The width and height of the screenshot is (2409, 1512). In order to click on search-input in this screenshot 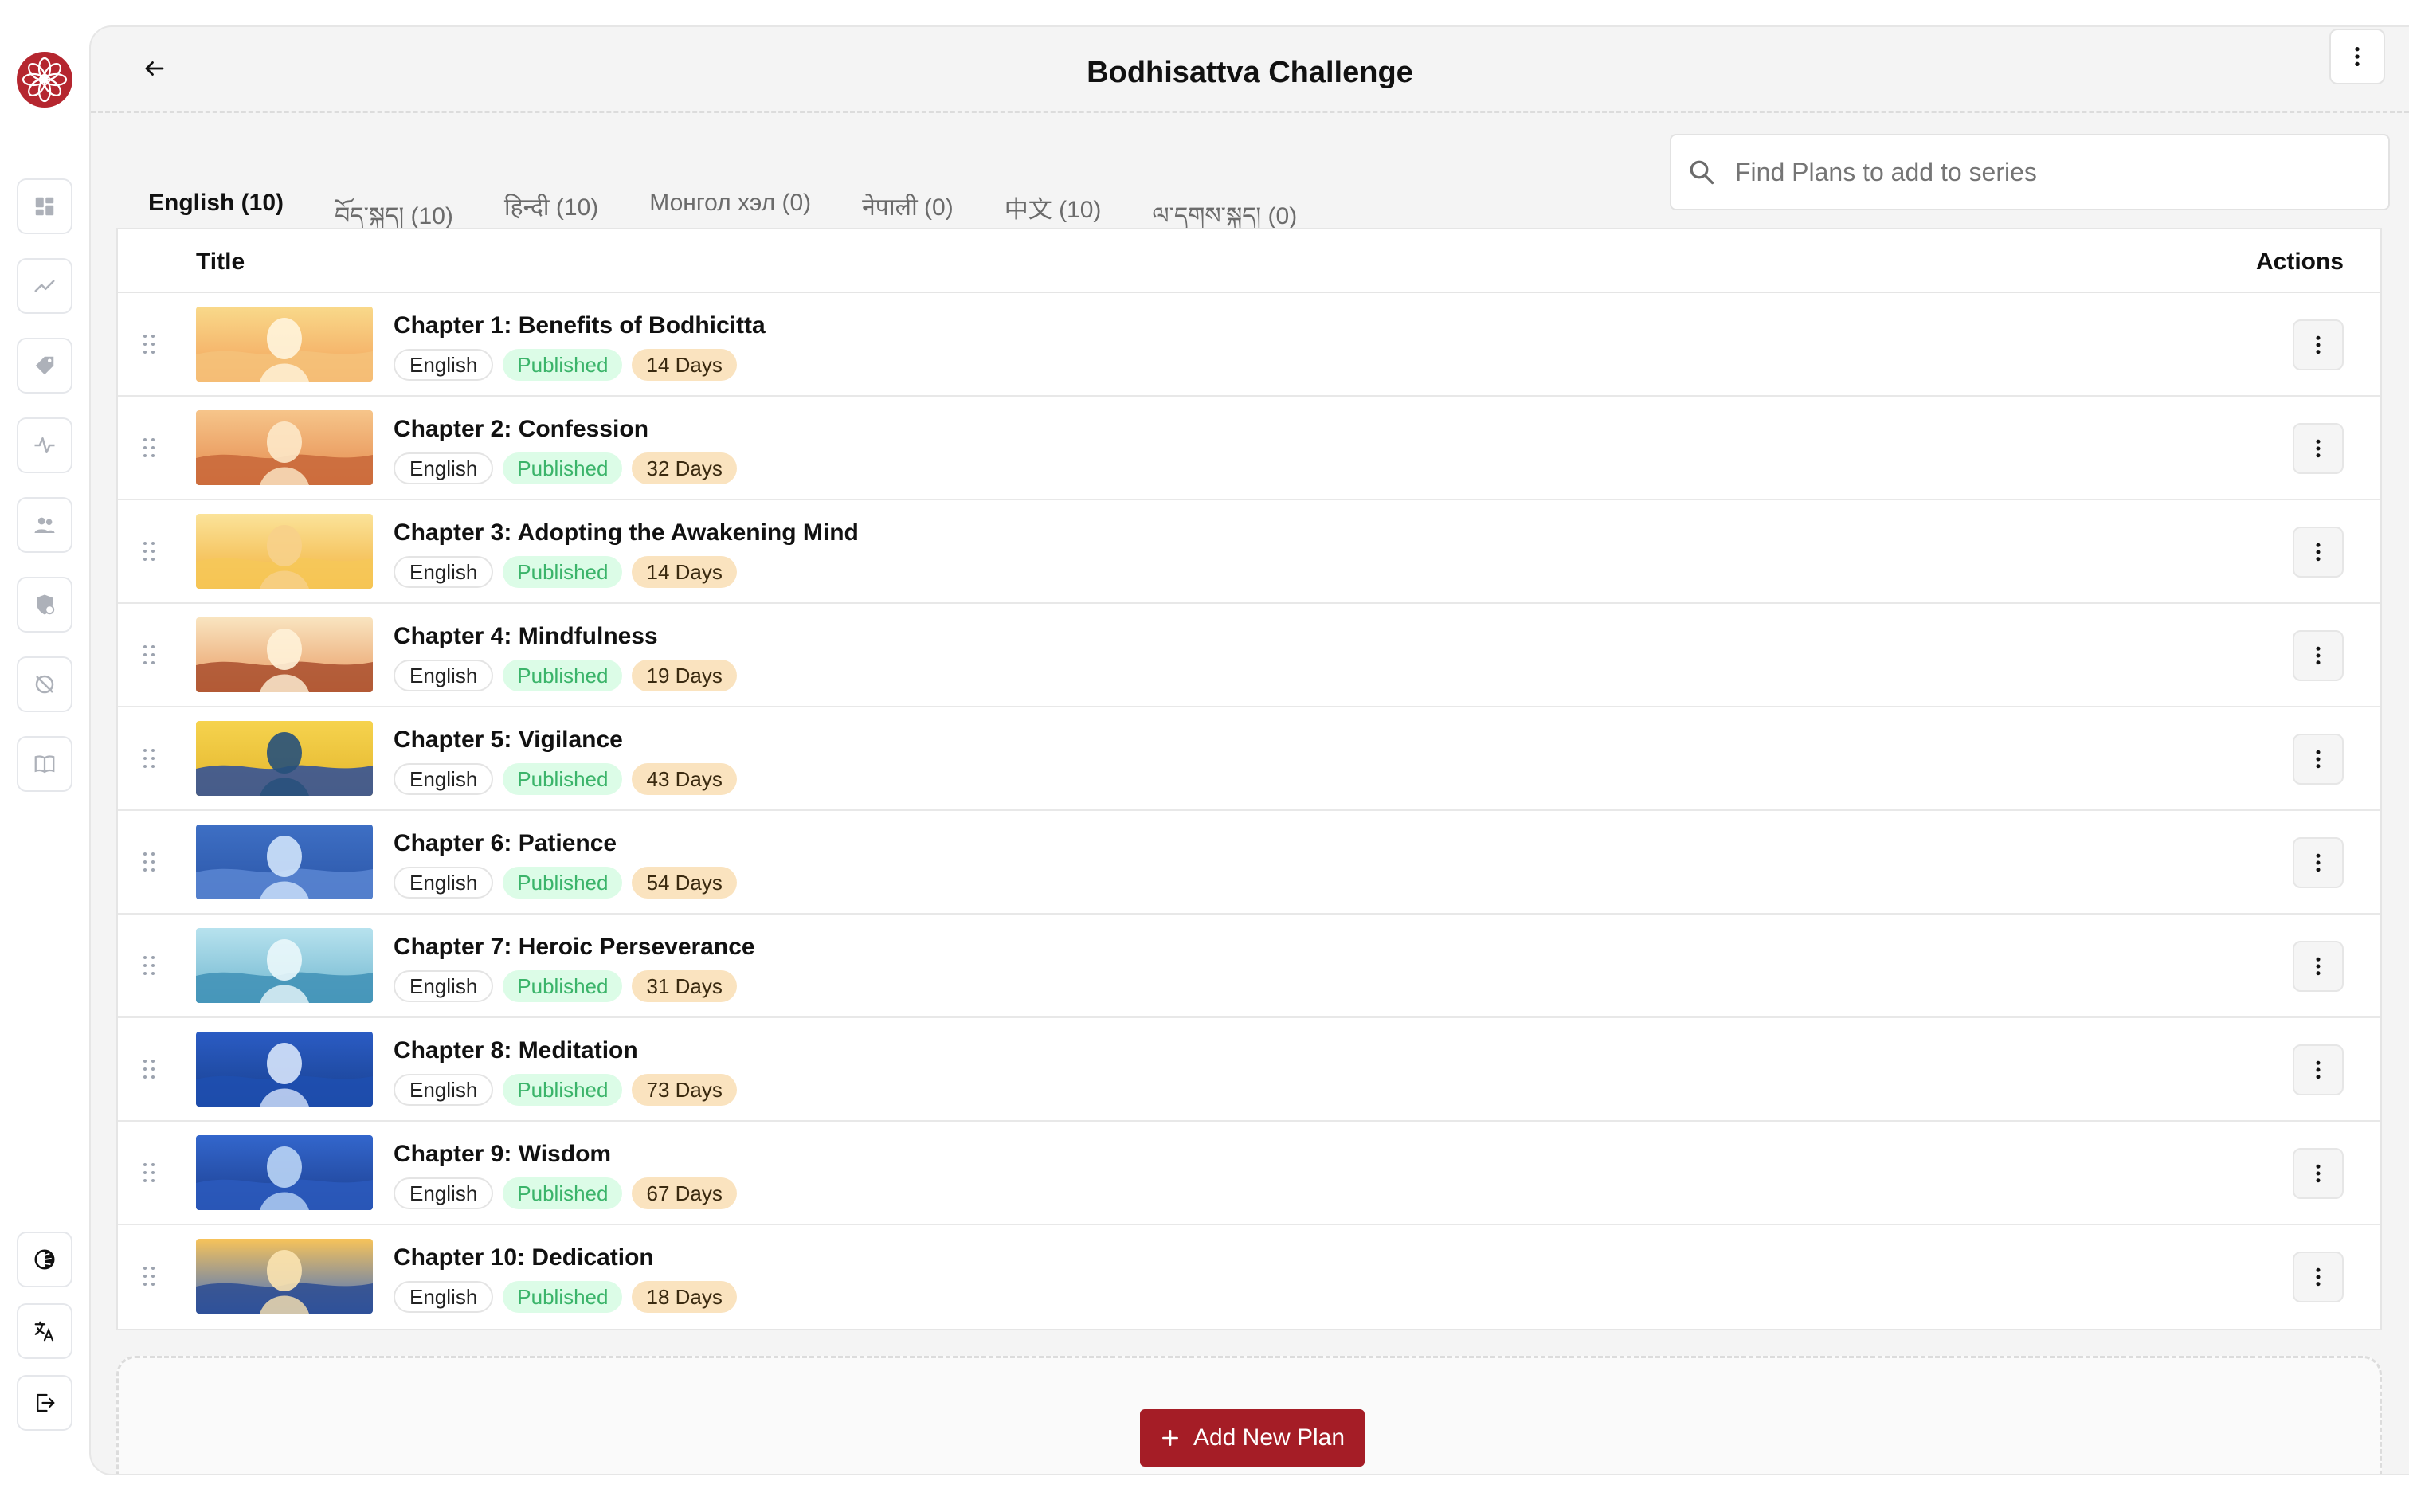, I will do `click(2045, 172)`.